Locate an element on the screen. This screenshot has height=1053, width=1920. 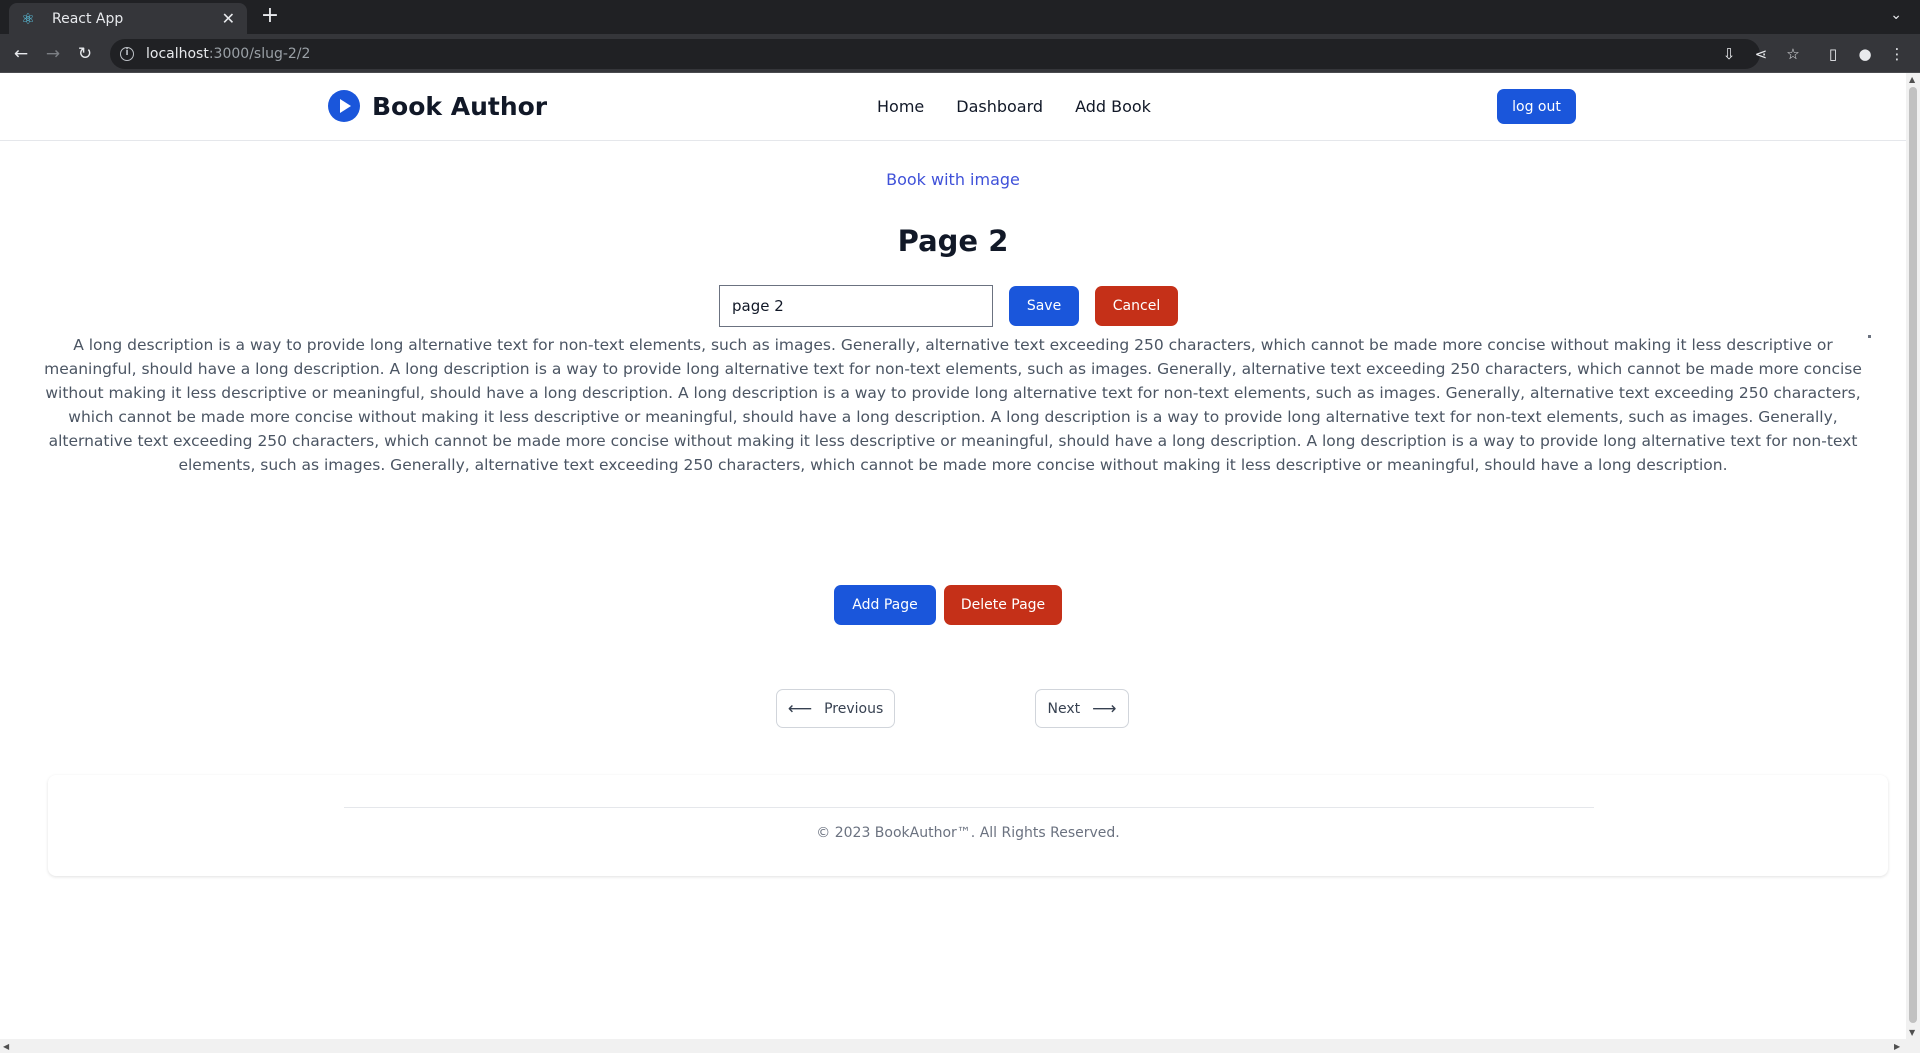
previous-label: Previous is located at coordinates (854, 708).